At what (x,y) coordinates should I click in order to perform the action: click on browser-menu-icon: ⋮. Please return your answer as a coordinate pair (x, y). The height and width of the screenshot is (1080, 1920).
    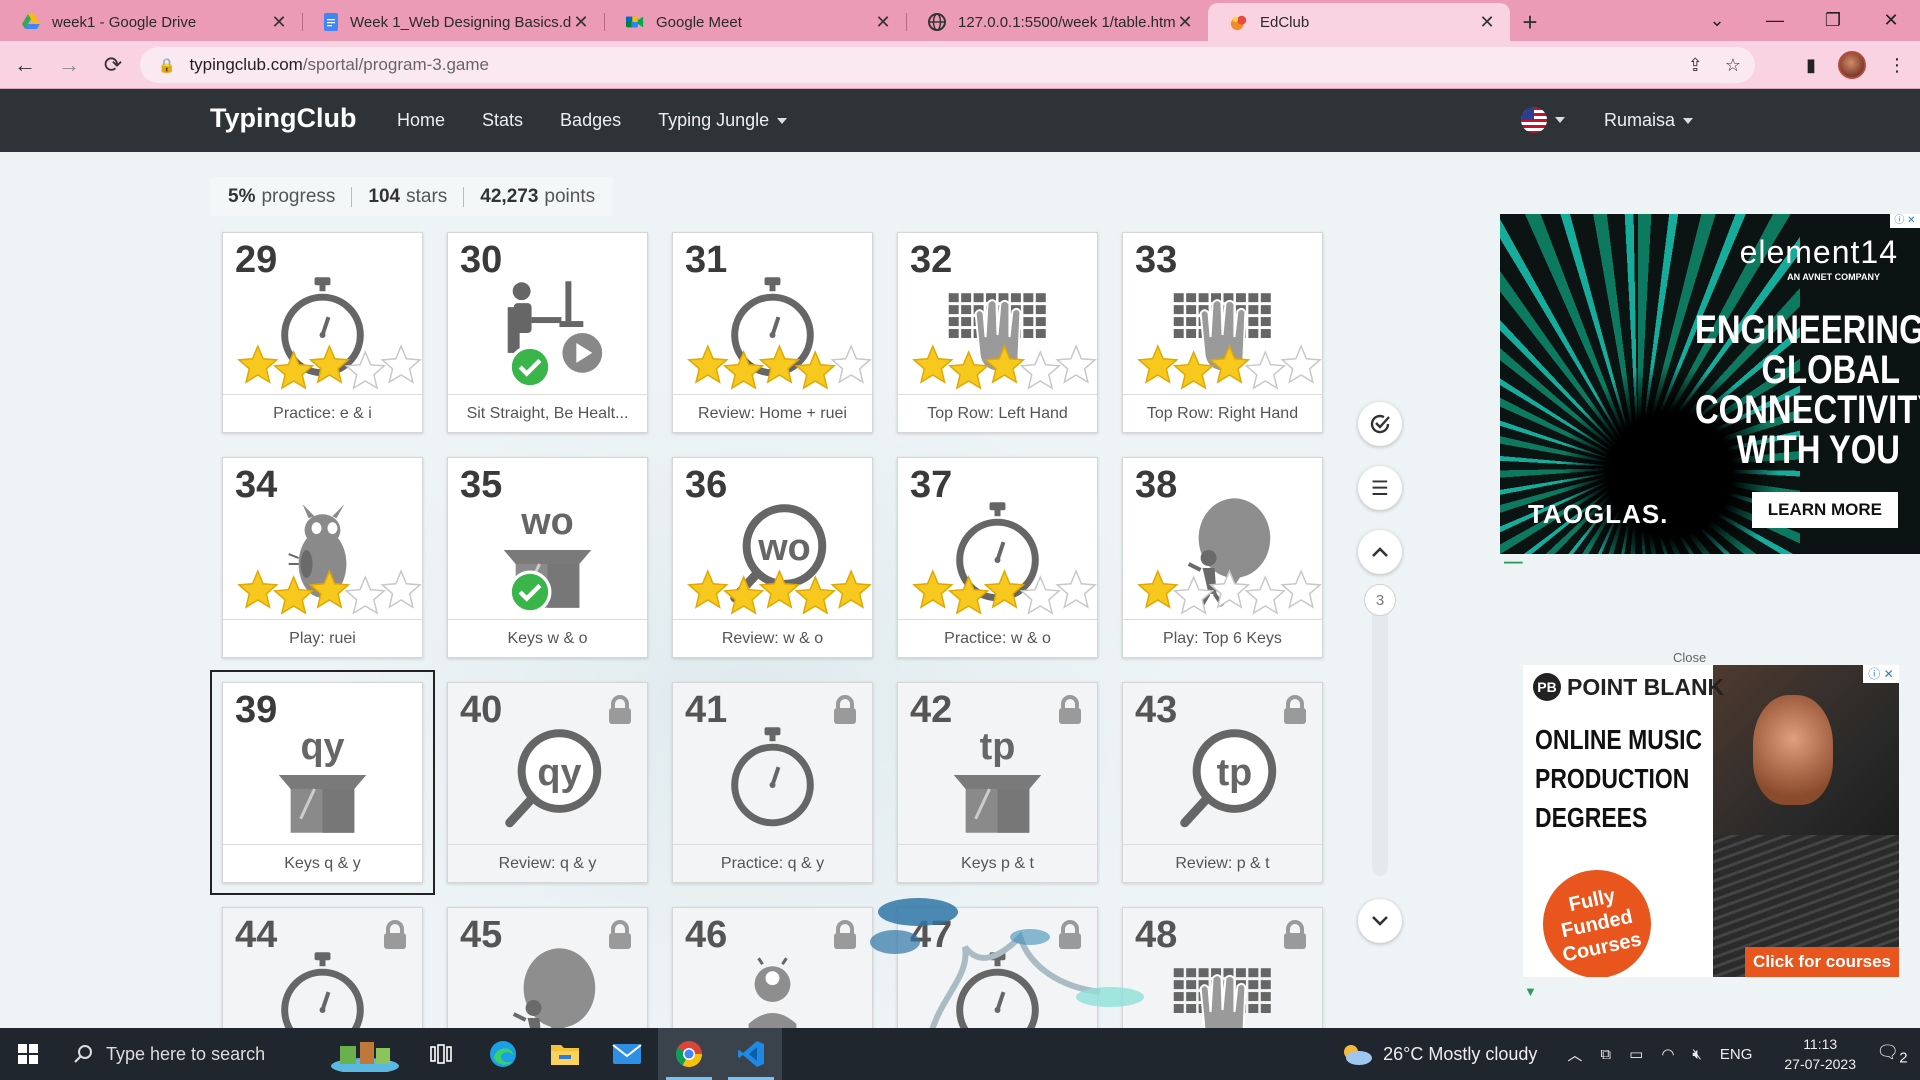
    Looking at the image, I should click on (1897, 65).